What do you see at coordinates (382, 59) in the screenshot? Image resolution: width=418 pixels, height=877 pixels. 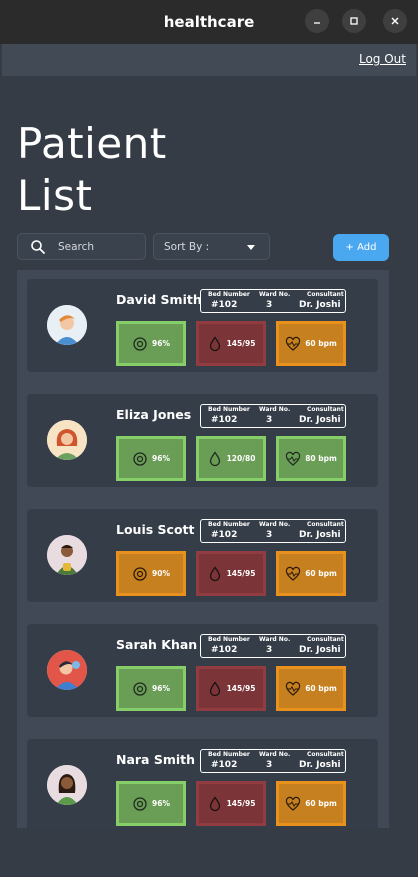 I see `logout-link: Log Out` at bounding box center [382, 59].